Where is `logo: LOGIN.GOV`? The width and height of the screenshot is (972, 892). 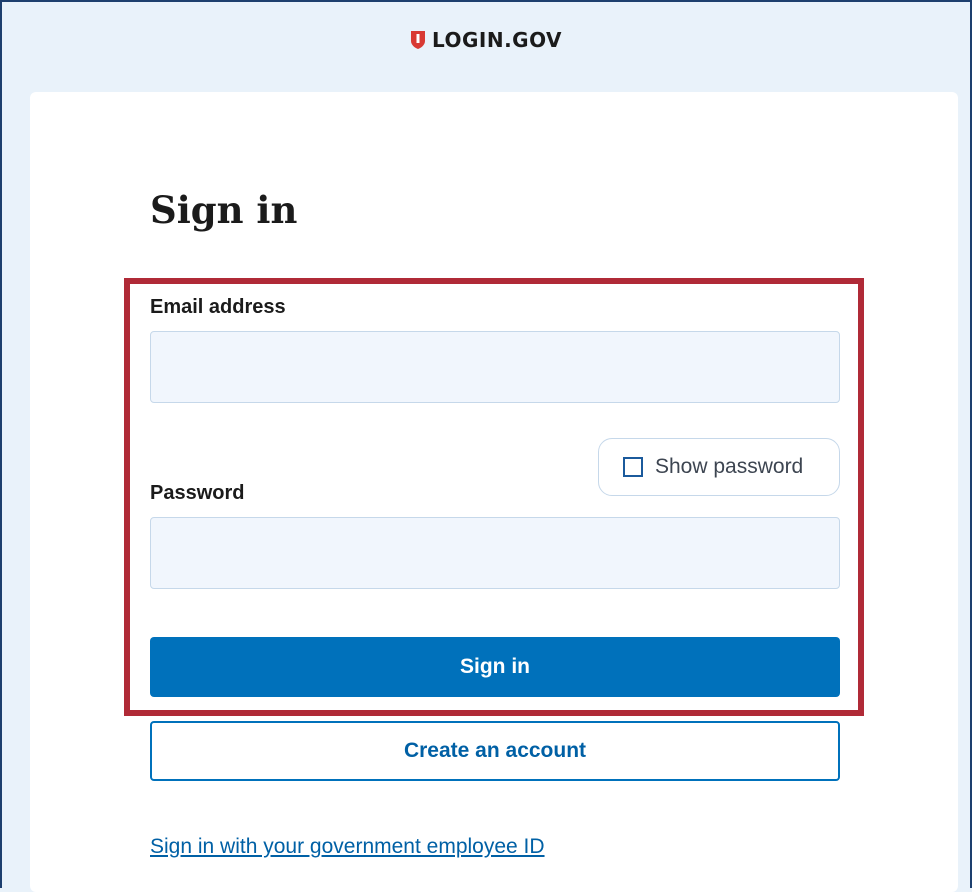 logo: LOGIN.GOV is located at coordinates (486, 40).